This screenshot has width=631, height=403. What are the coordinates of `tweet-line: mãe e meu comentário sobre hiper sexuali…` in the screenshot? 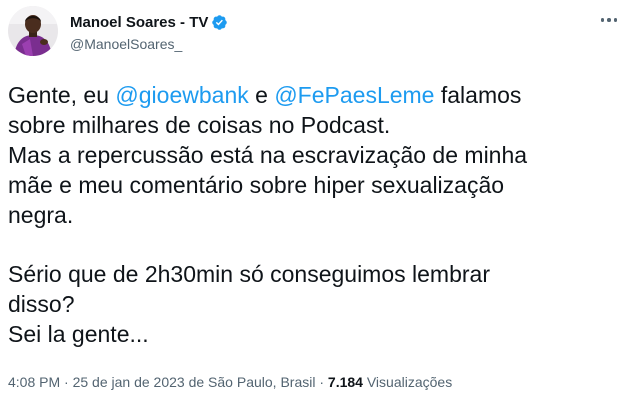 It's located at (256, 185).